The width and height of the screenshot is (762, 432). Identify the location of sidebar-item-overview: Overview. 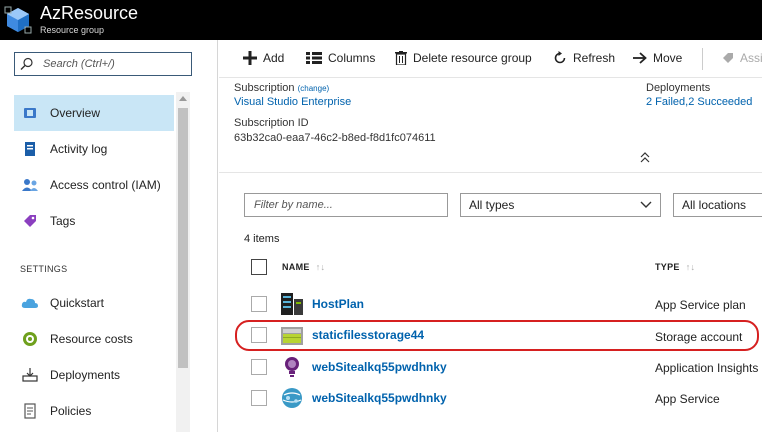
(94, 113).